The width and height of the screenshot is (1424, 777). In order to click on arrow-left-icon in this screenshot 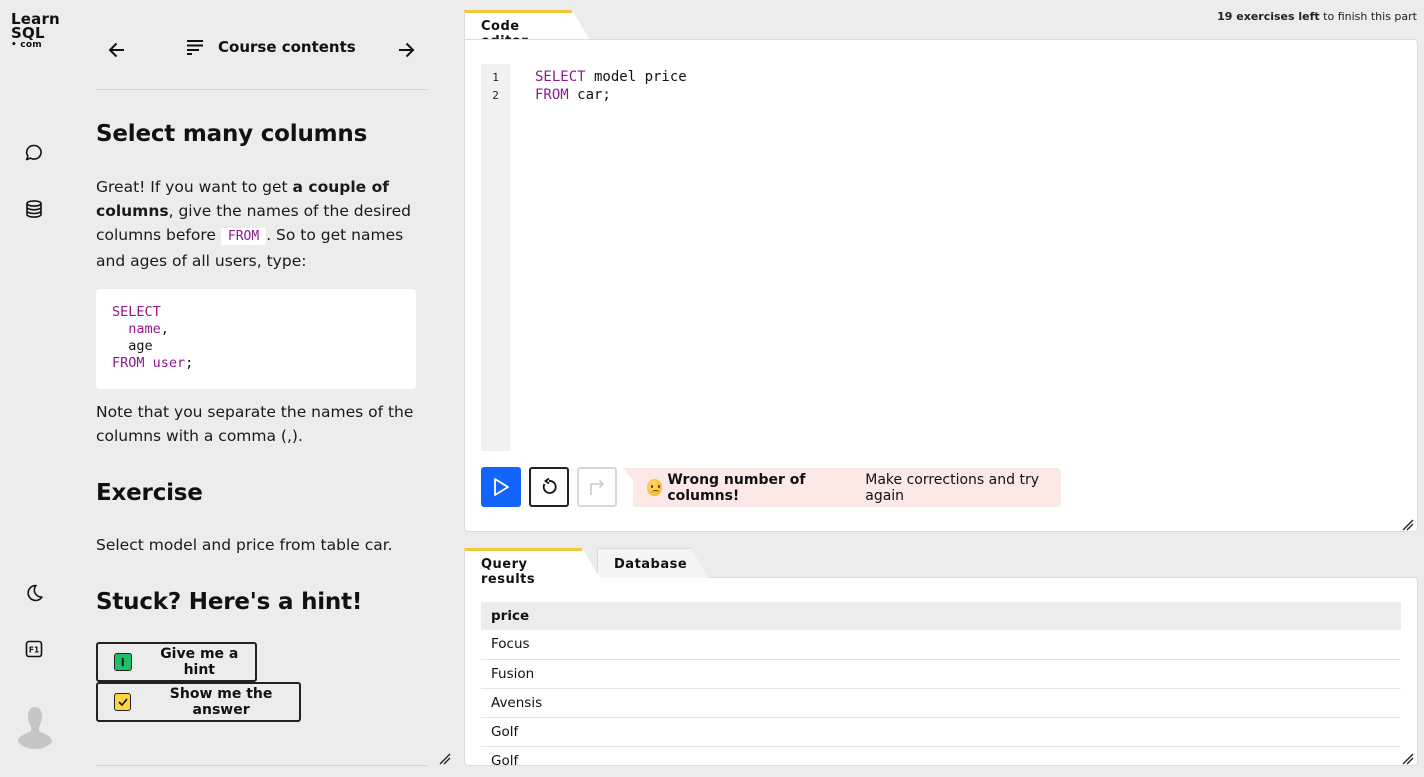, I will do `click(116, 50)`.